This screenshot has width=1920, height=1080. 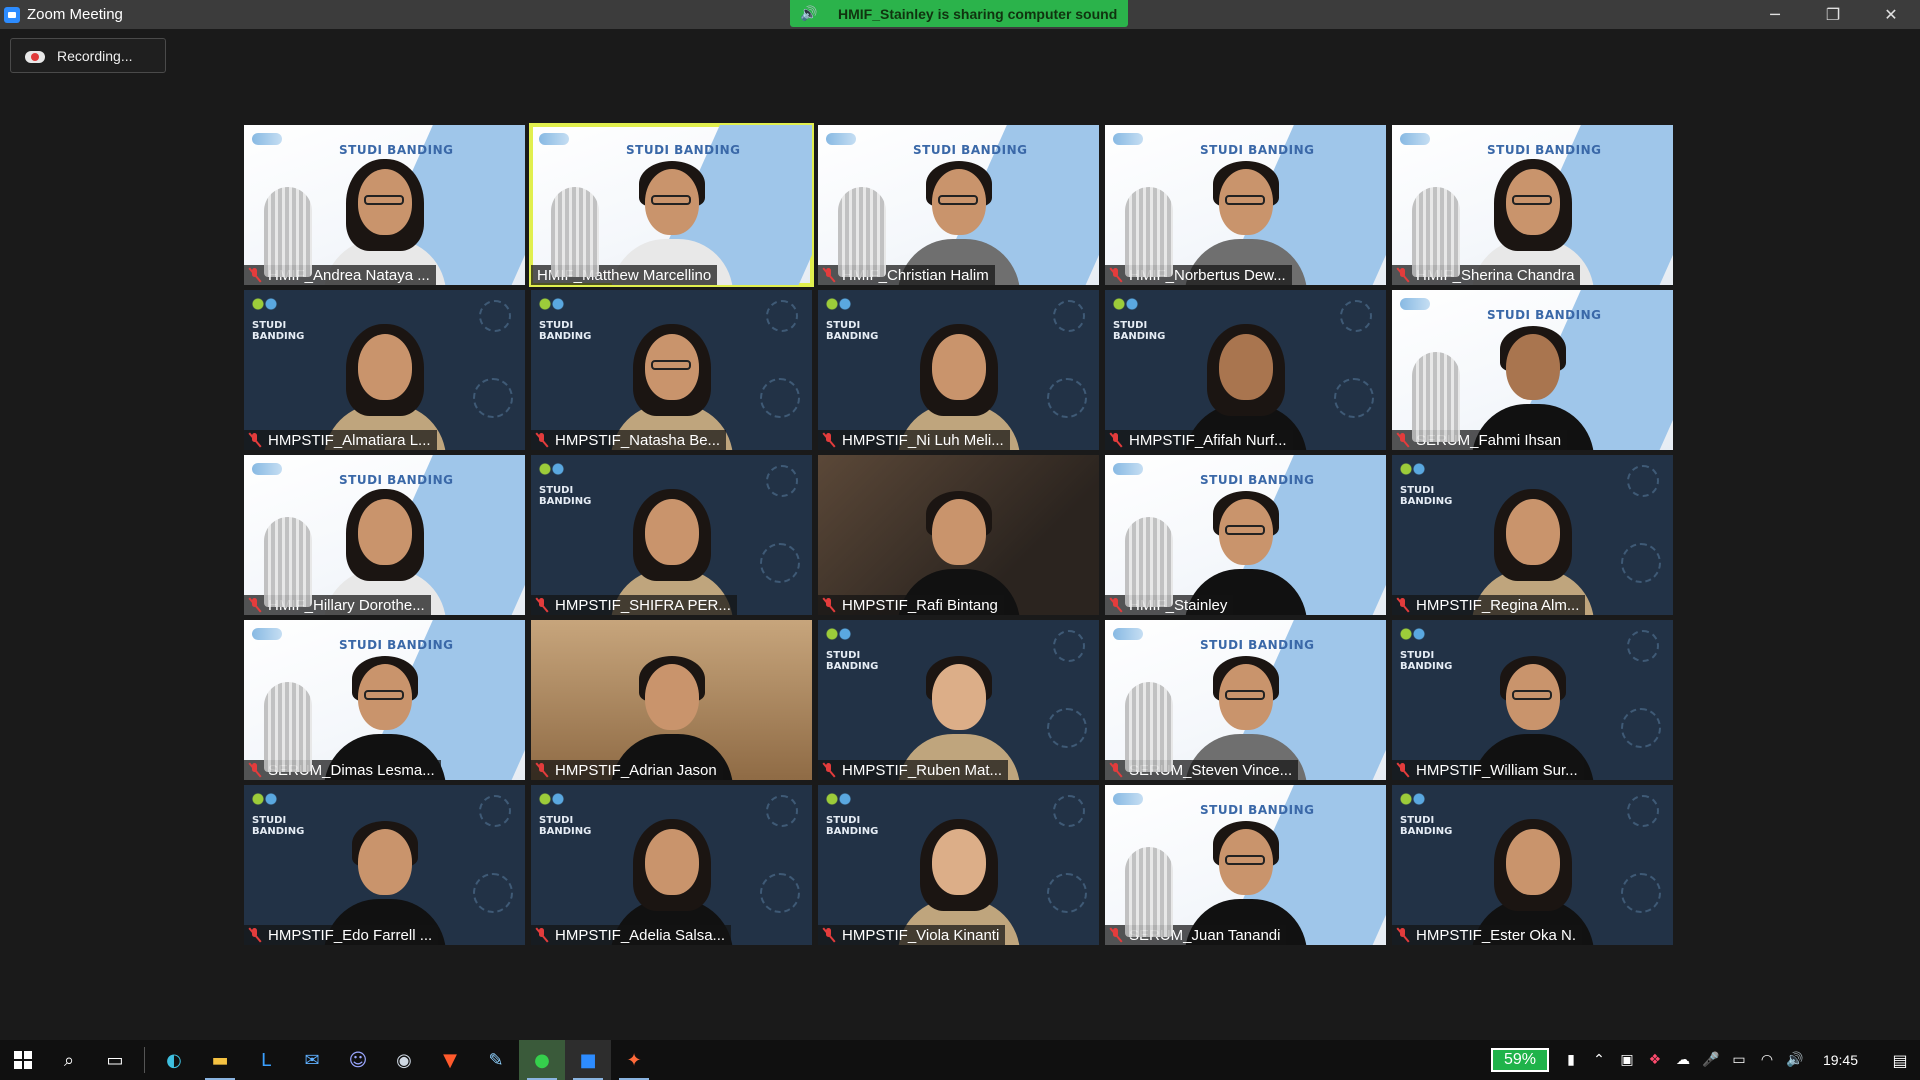 What do you see at coordinates (115, 1060) in the screenshot?
I see `task-view-button: ▭` at bounding box center [115, 1060].